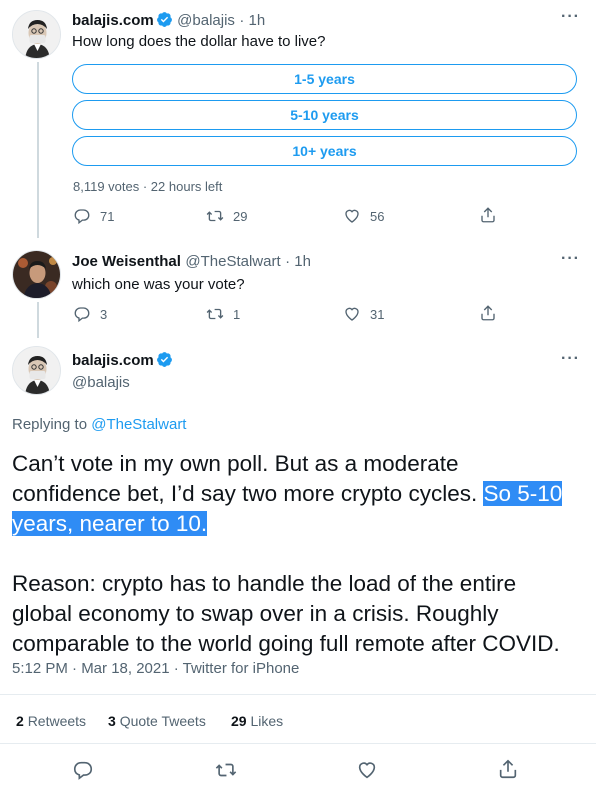 This screenshot has width=596, height=801. I want to click on author-handle: @TheStalwart, so click(232, 261).